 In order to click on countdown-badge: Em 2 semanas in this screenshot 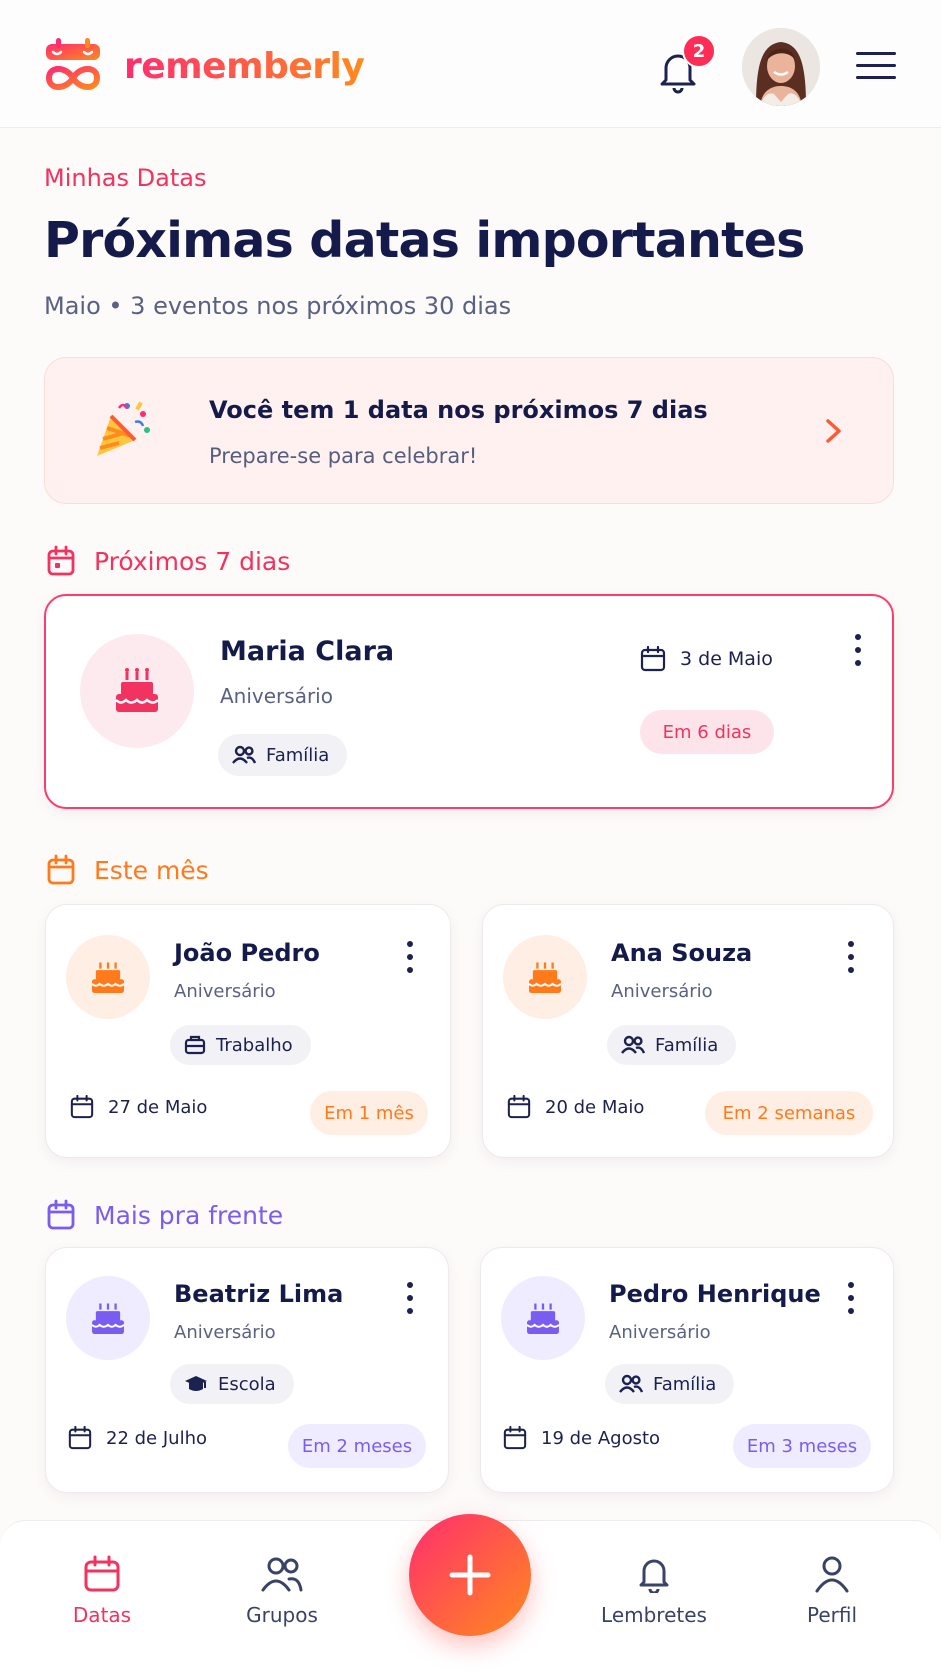, I will do `click(789, 1113)`.